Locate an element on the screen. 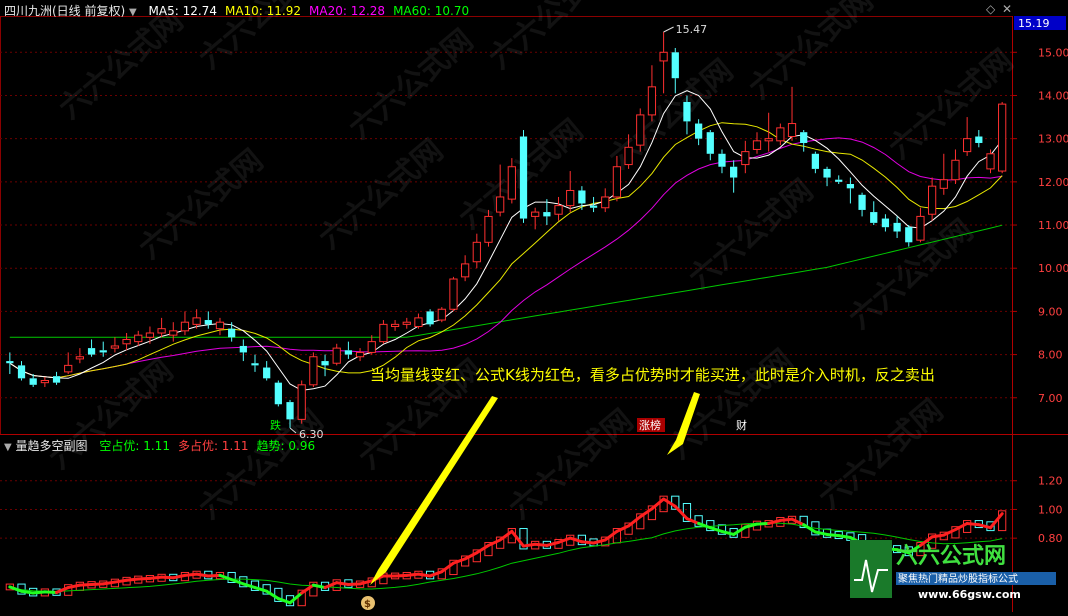 This screenshot has width=1068, height=616. diamond-icon: ◇ is located at coordinates (990, 9).